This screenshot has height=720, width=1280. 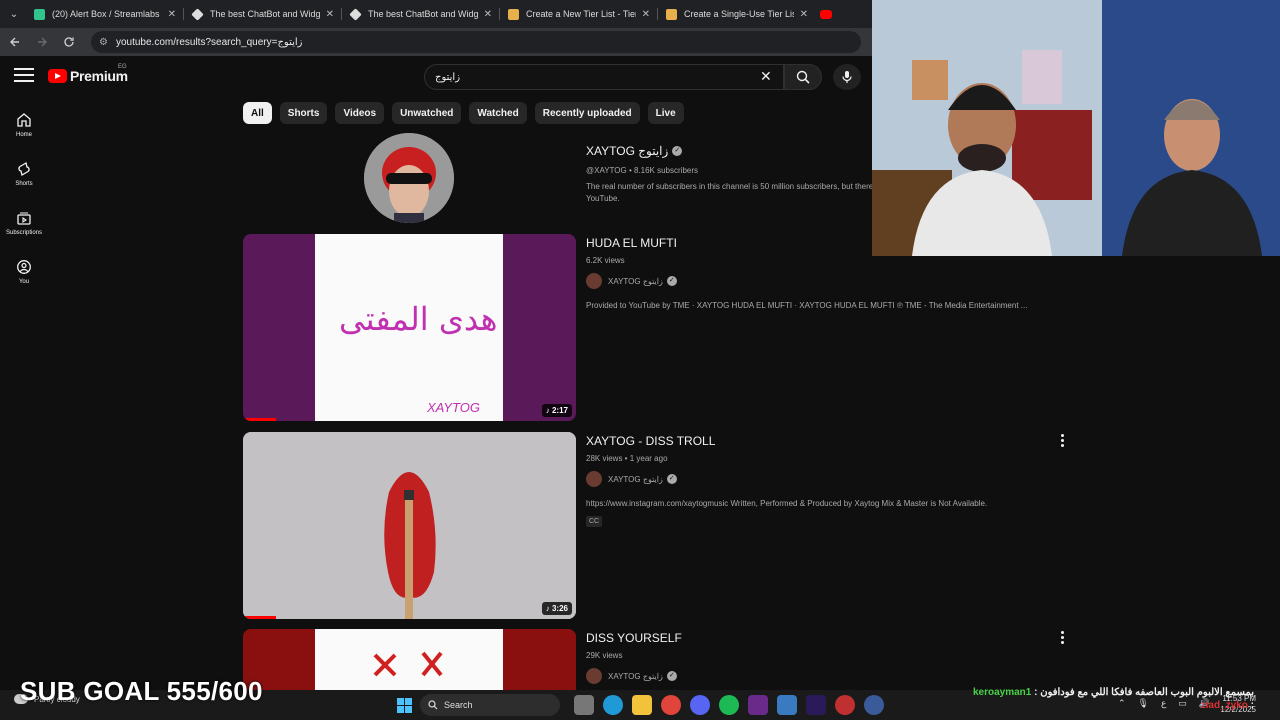 What do you see at coordinates (453, 407) in the screenshot?
I see `thumbnail-caption: XAYTOG` at bounding box center [453, 407].